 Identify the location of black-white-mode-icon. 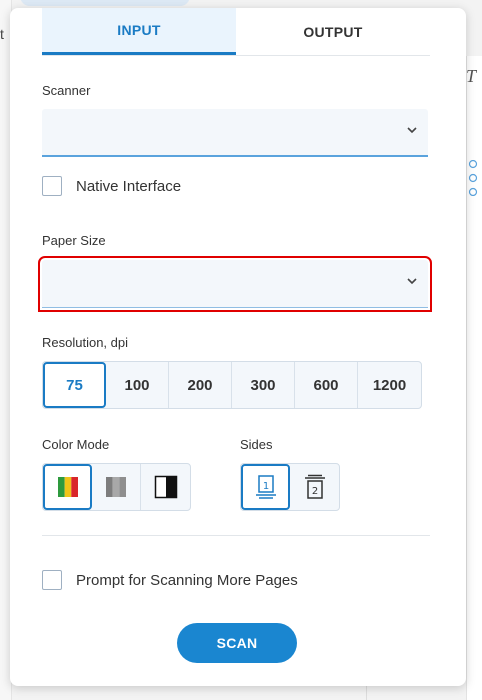
(165, 487).